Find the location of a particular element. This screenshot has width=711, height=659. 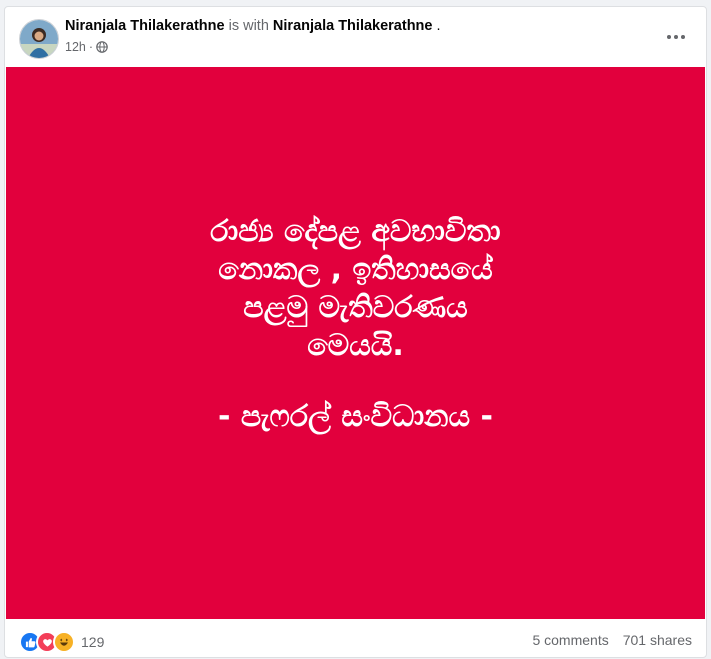

post-meta: 12h · is located at coordinates (86, 47).